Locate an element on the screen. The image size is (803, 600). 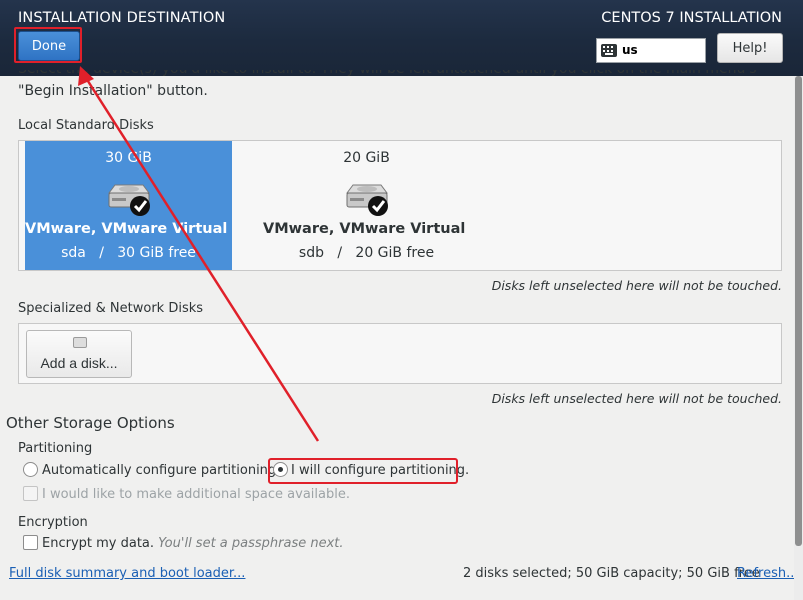
scrollbar-thumb is located at coordinates (798, 311).